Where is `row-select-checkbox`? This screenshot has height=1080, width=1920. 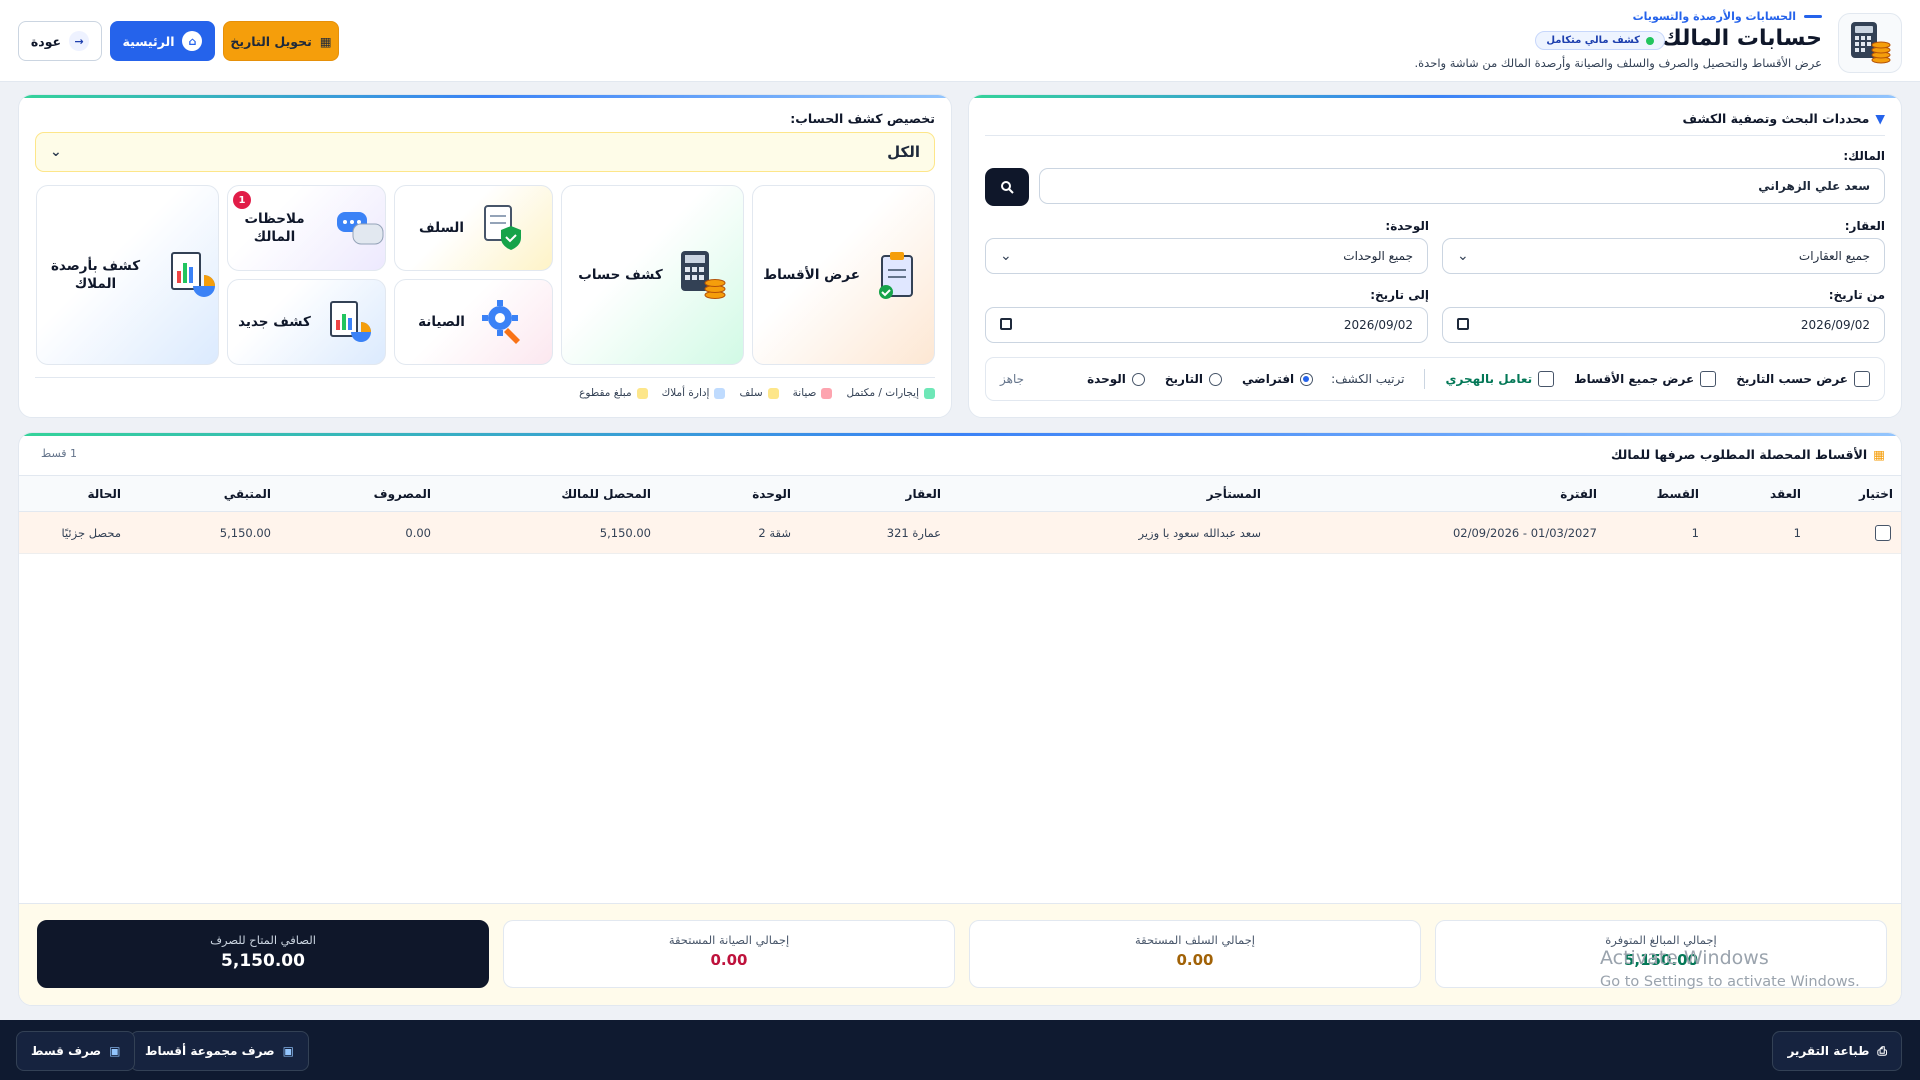
row-select-checkbox is located at coordinates (1883, 532).